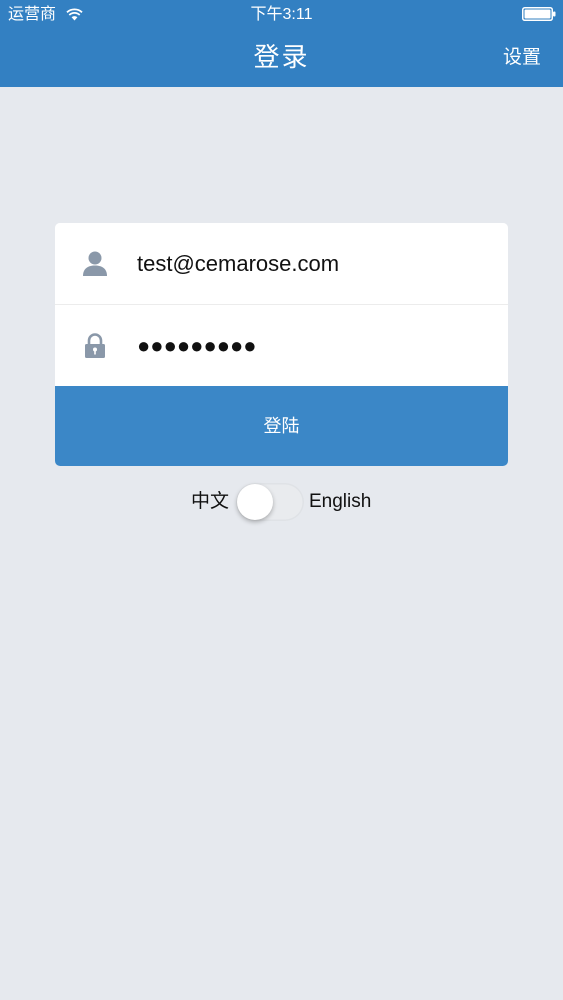 The height and width of the screenshot is (1000, 563). What do you see at coordinates (95, 345) in the screenshot?
I see `lock-icon` at bounding box center [95, 345].